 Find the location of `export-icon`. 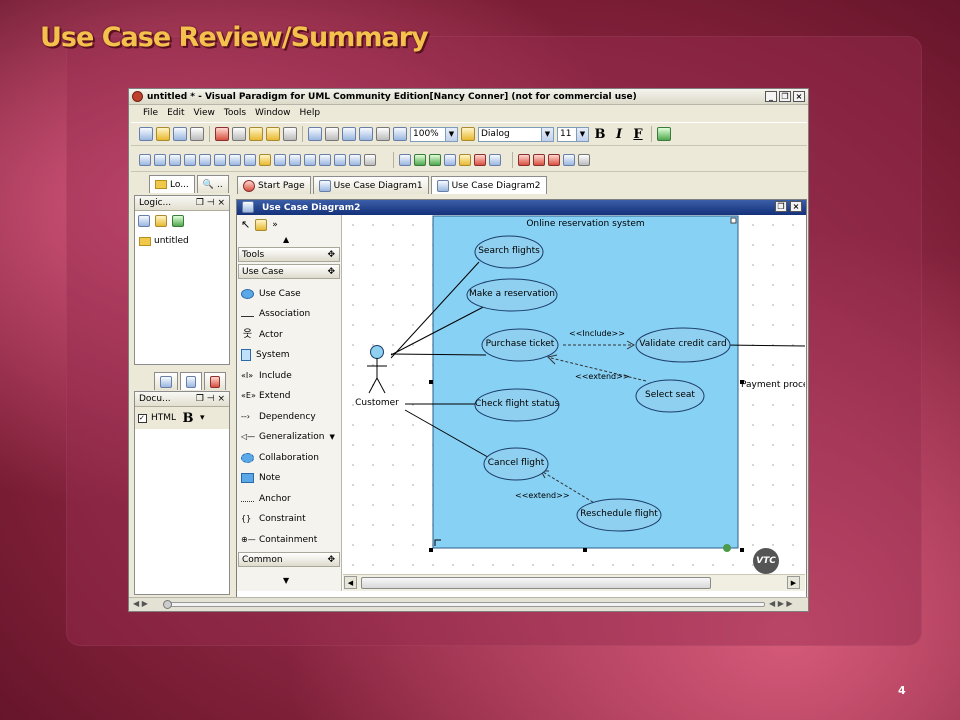

export-icon is located at coordinates (664, 134).